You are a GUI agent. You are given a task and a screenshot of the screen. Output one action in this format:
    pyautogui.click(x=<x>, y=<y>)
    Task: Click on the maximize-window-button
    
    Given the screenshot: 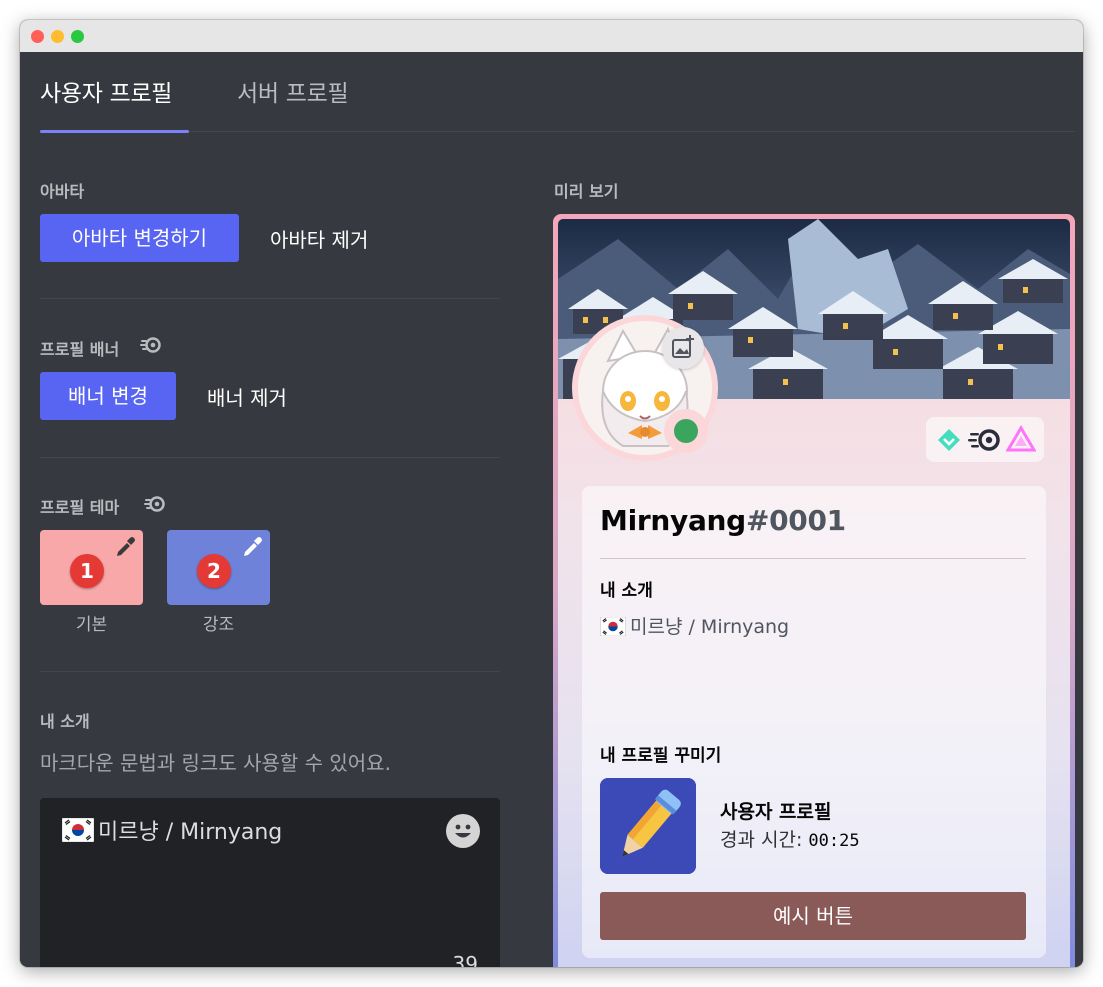 What is the action you would take?
    pyautogui.click(x=77, y=36)
    